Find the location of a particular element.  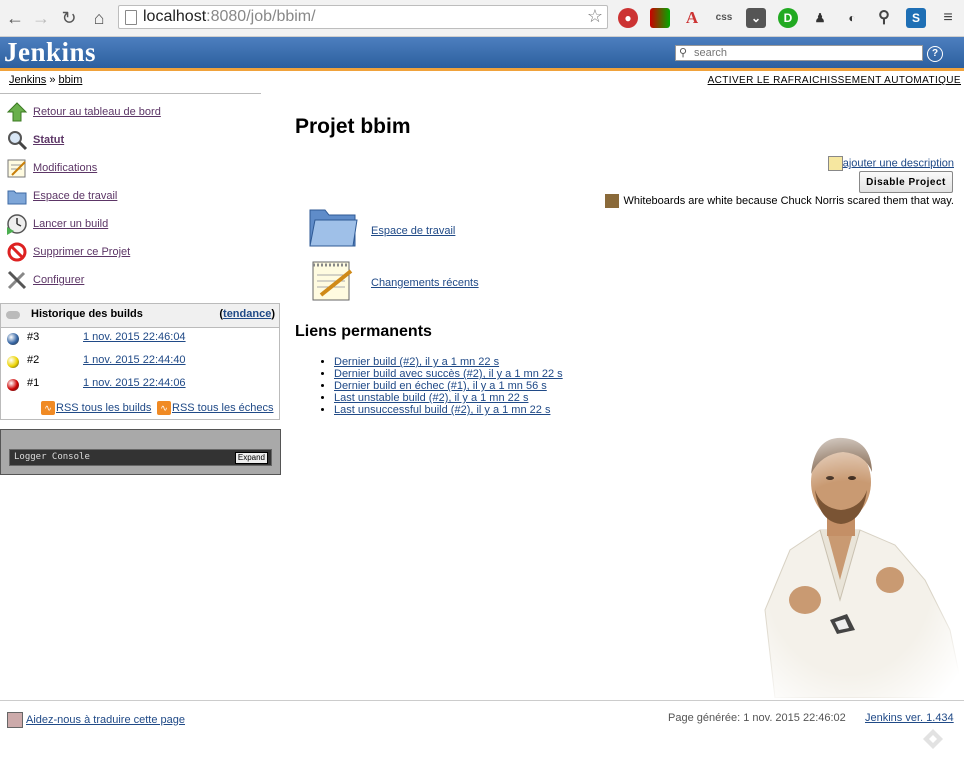

translate-help: Aidez-nous à traduire cette page is located at coordinates (96, 720).